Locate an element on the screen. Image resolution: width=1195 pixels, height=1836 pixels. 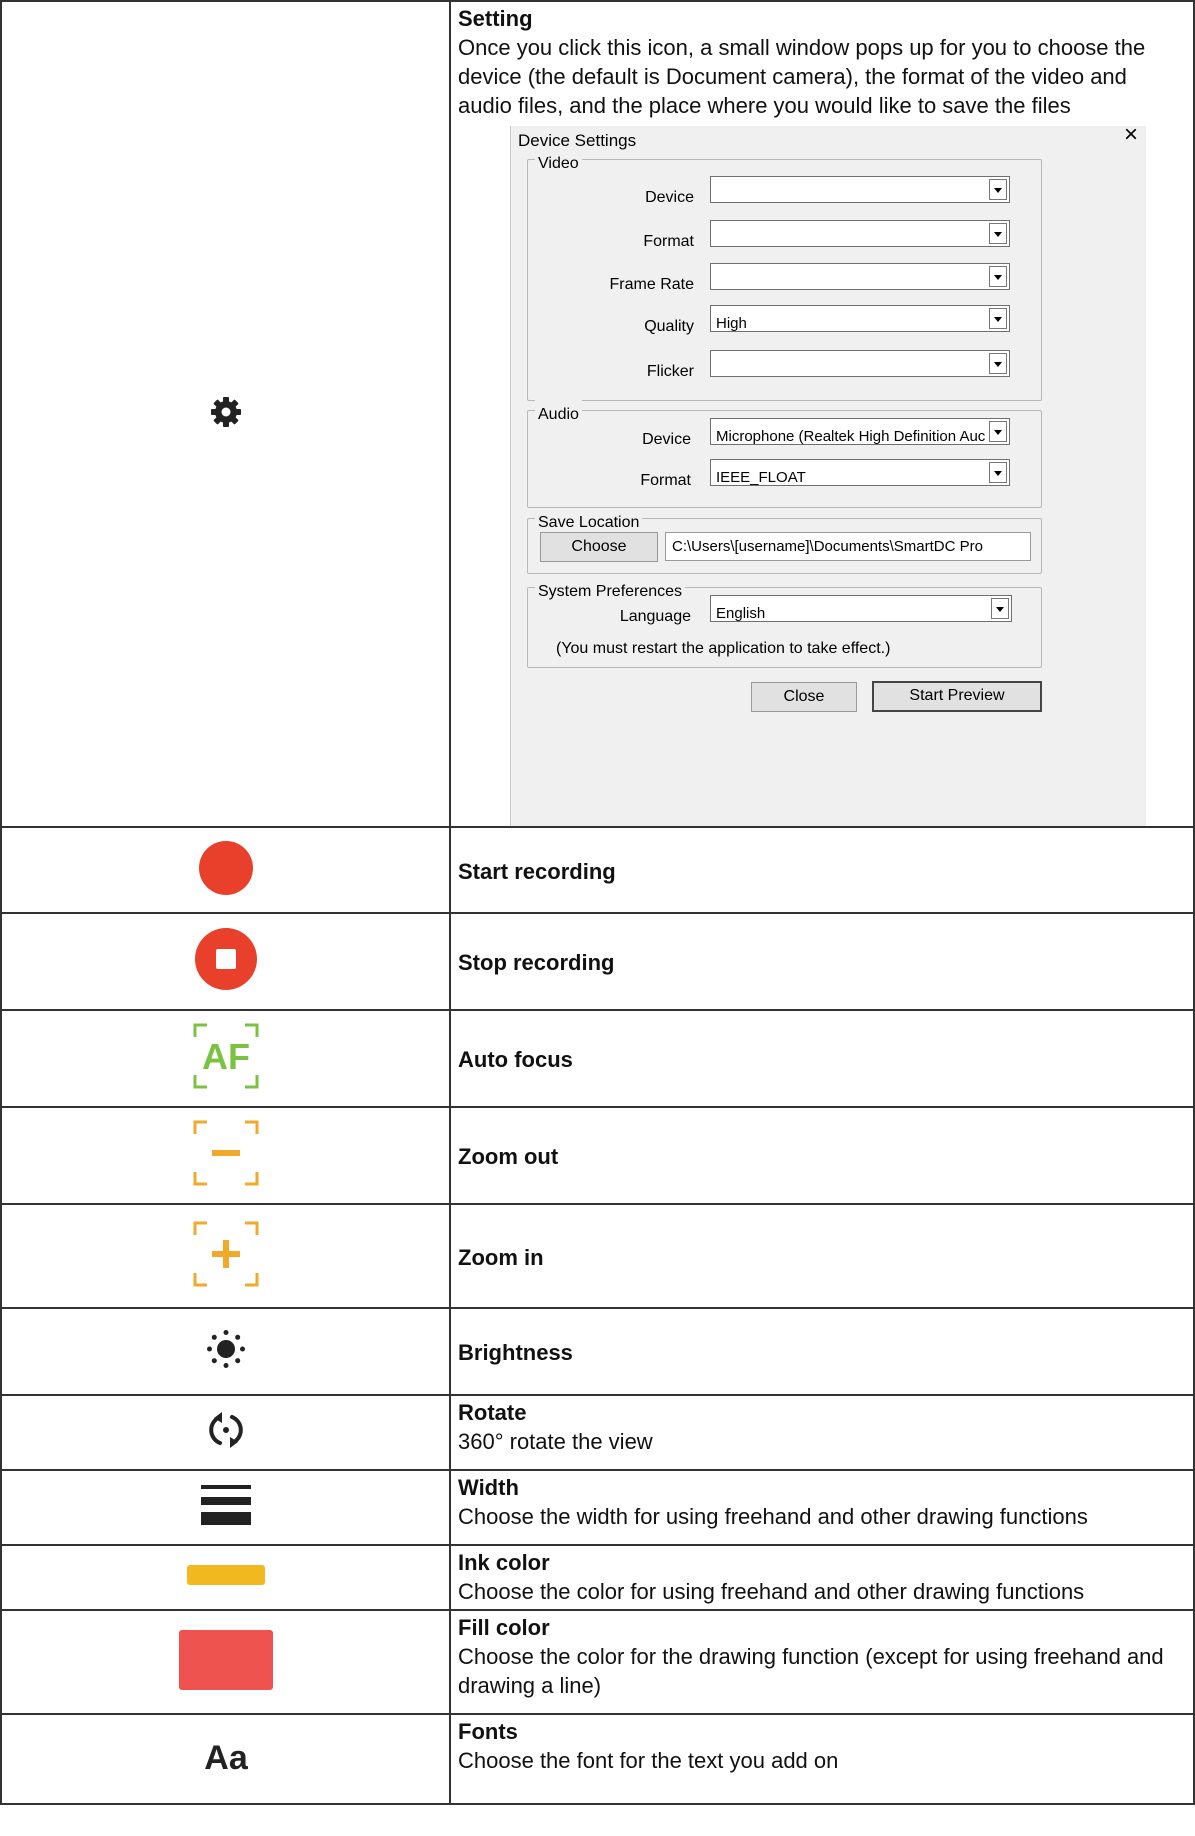
table-row: Rotate 360° rotate the view is located at coordinates (597, 1432).